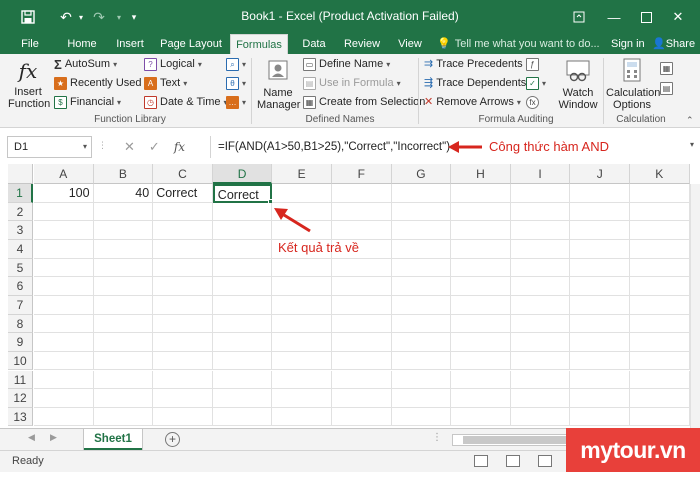  What do you see at coordinates (242, 268) in the screenshot?
I see `cell-d5` at bounding box center [242, 268].